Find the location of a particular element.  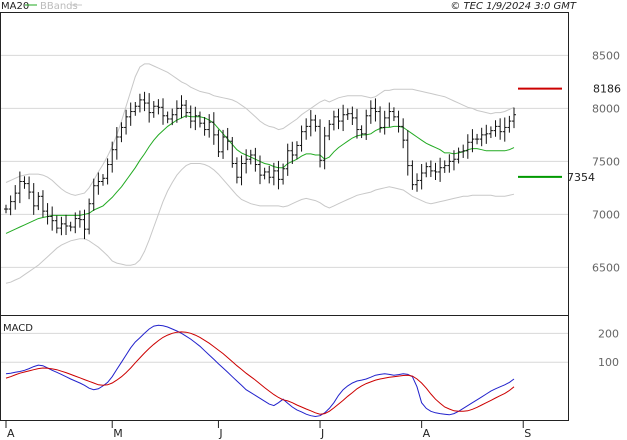

month-label: M is located at coordinates (118, 433).